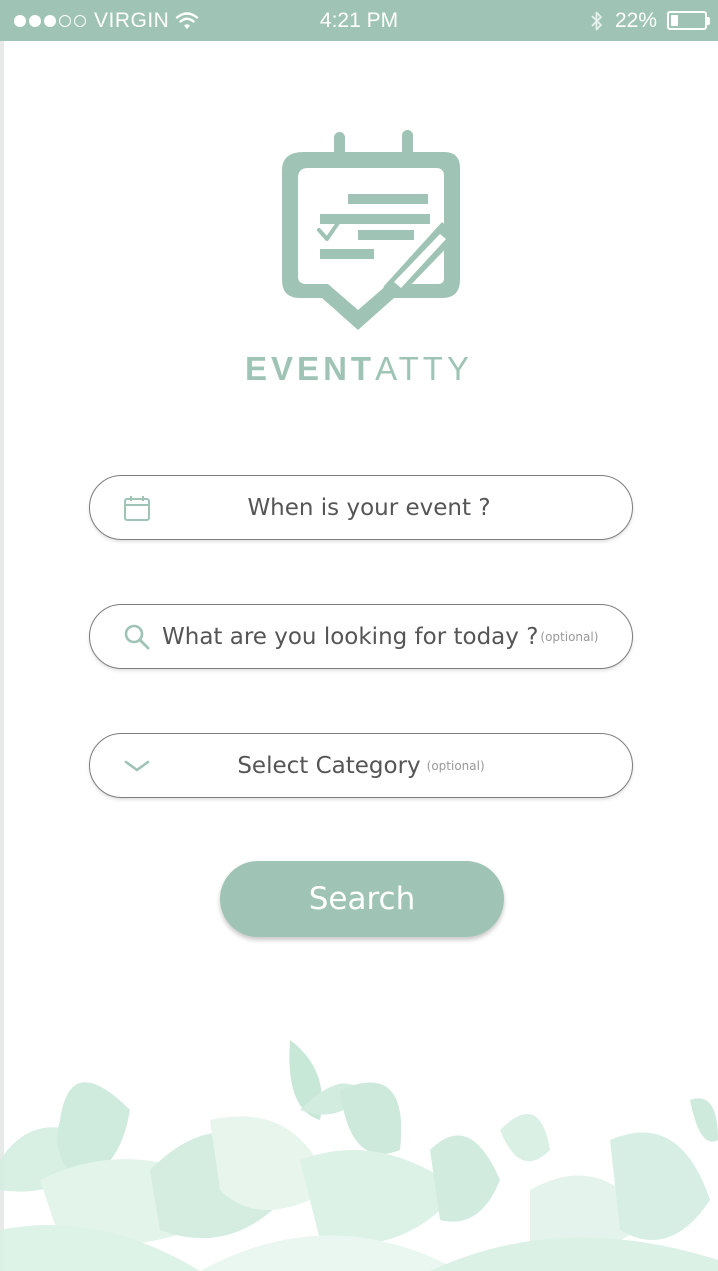 The width and height of the screenshot is (718, 1271). What do you see at coordinates (455, 765) in the screenshot?
I see `category-optional-hint: (optional)` at bounding box center [455, 765].